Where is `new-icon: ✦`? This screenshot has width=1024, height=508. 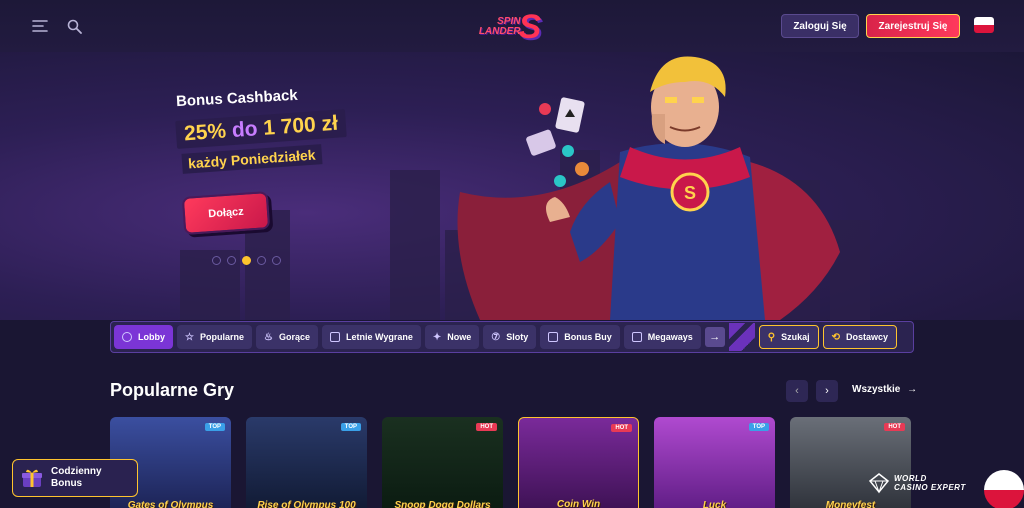 new-icon: ✦ is located at coordinates (437, 337).